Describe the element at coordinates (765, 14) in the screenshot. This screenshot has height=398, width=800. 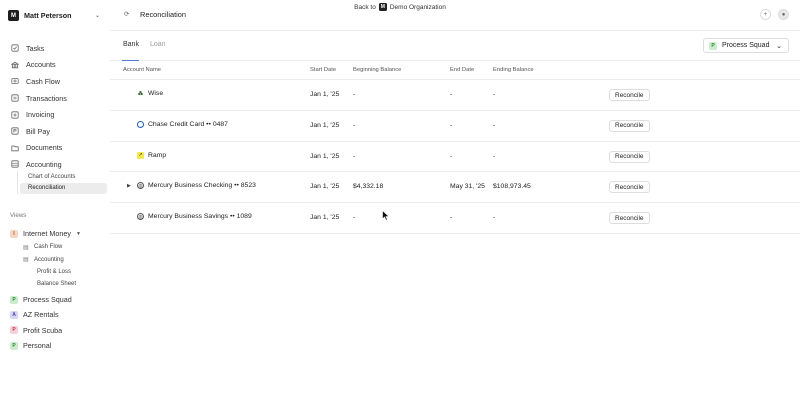
I see `add-button: +` at that location.